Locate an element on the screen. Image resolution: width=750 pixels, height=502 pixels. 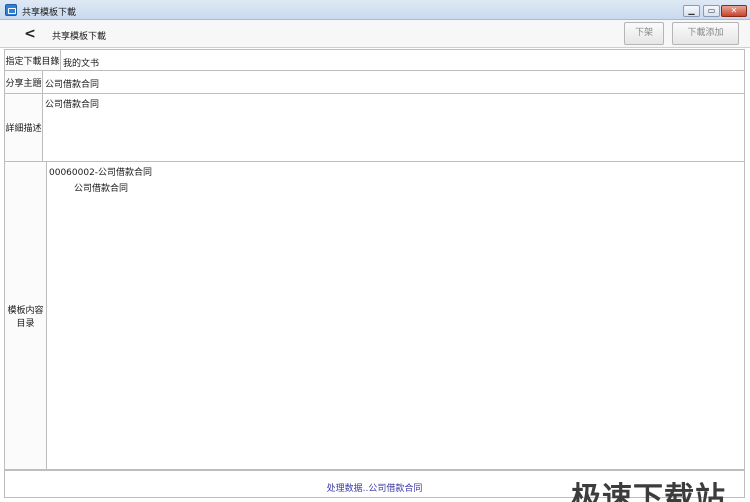
tree-item-root: 00060002-公司借款合同 is located at coordinates (100, 171).